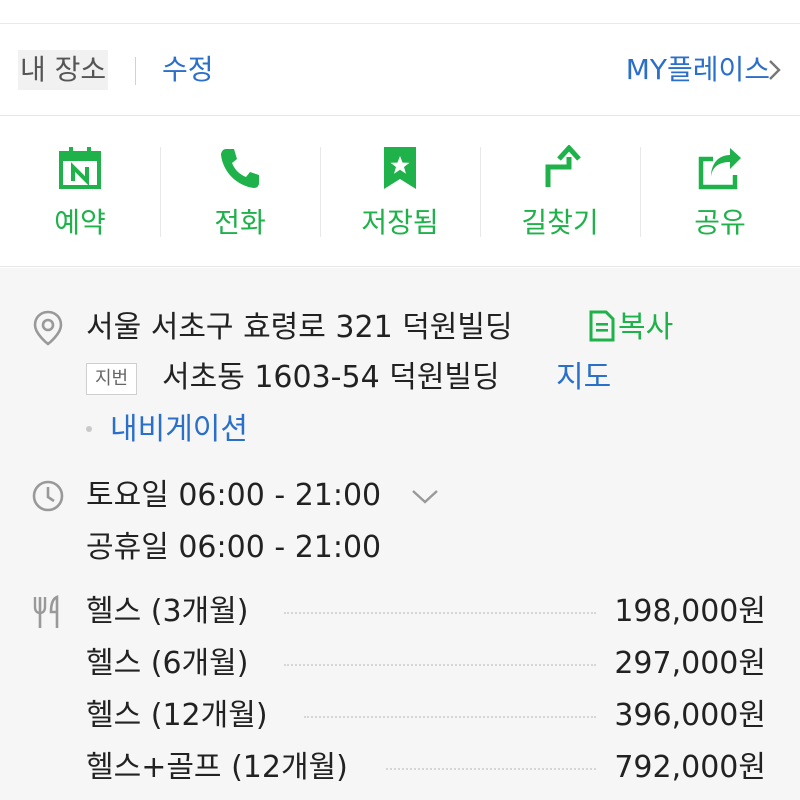  I want to click on chevron-down-icon, so click(425, 496).